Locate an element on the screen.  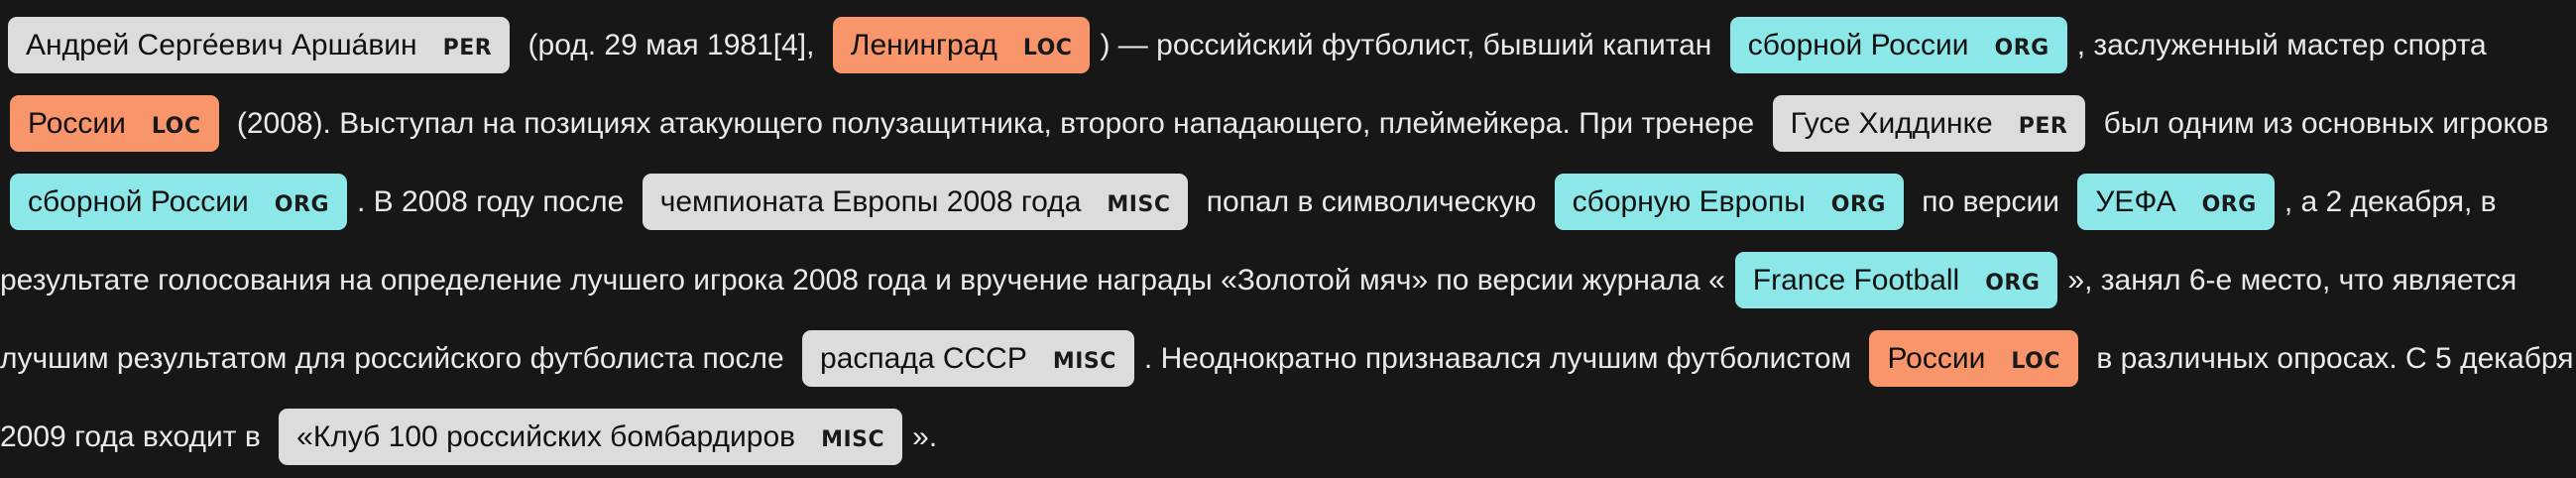
entity-misc: чемпионата Европы 2008 года MISC is located at coordinates (915, 202).